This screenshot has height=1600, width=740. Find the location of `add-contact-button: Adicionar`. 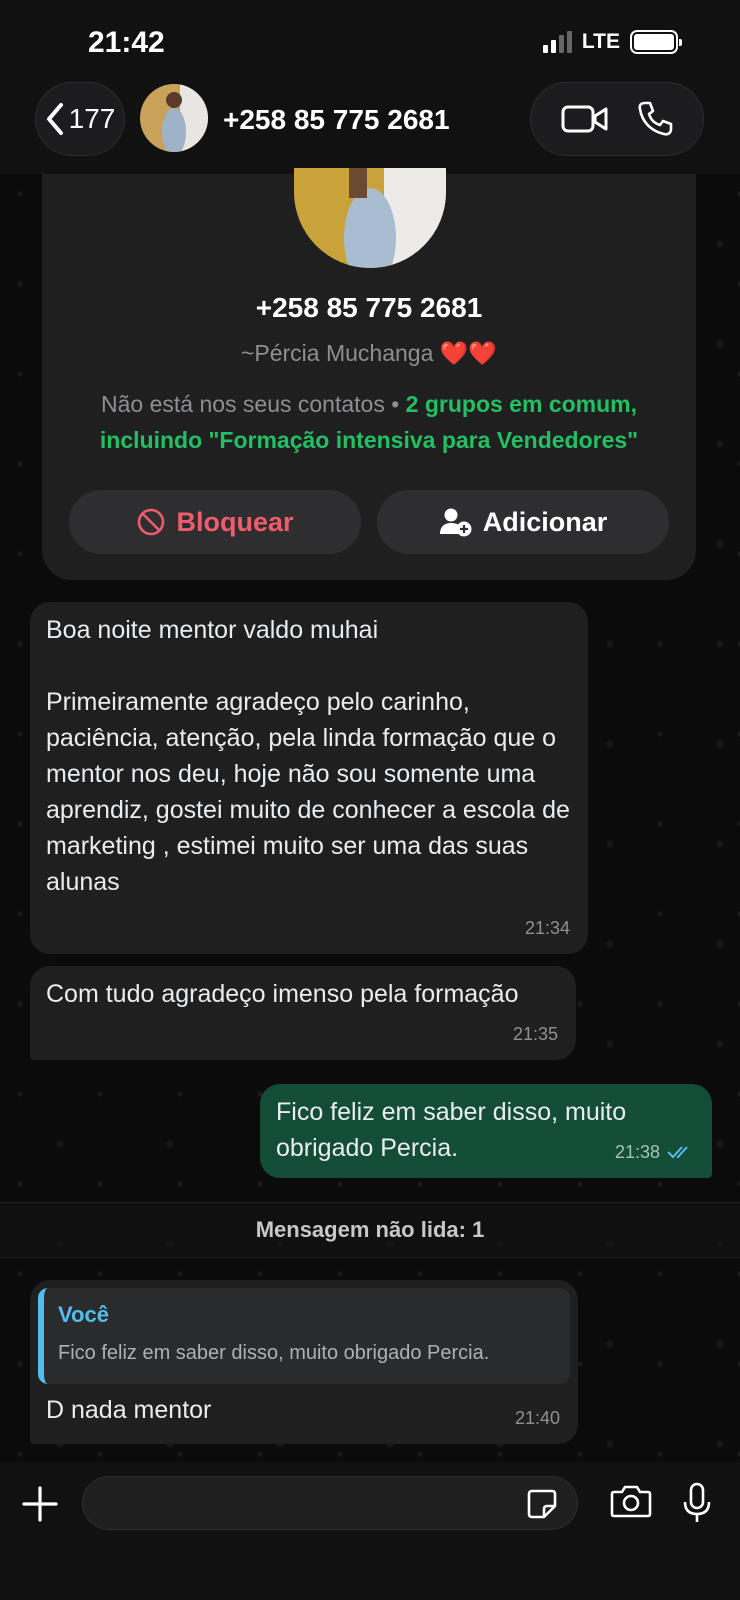

add-contact-button: Adicionar is located at coordinates (523, 522).